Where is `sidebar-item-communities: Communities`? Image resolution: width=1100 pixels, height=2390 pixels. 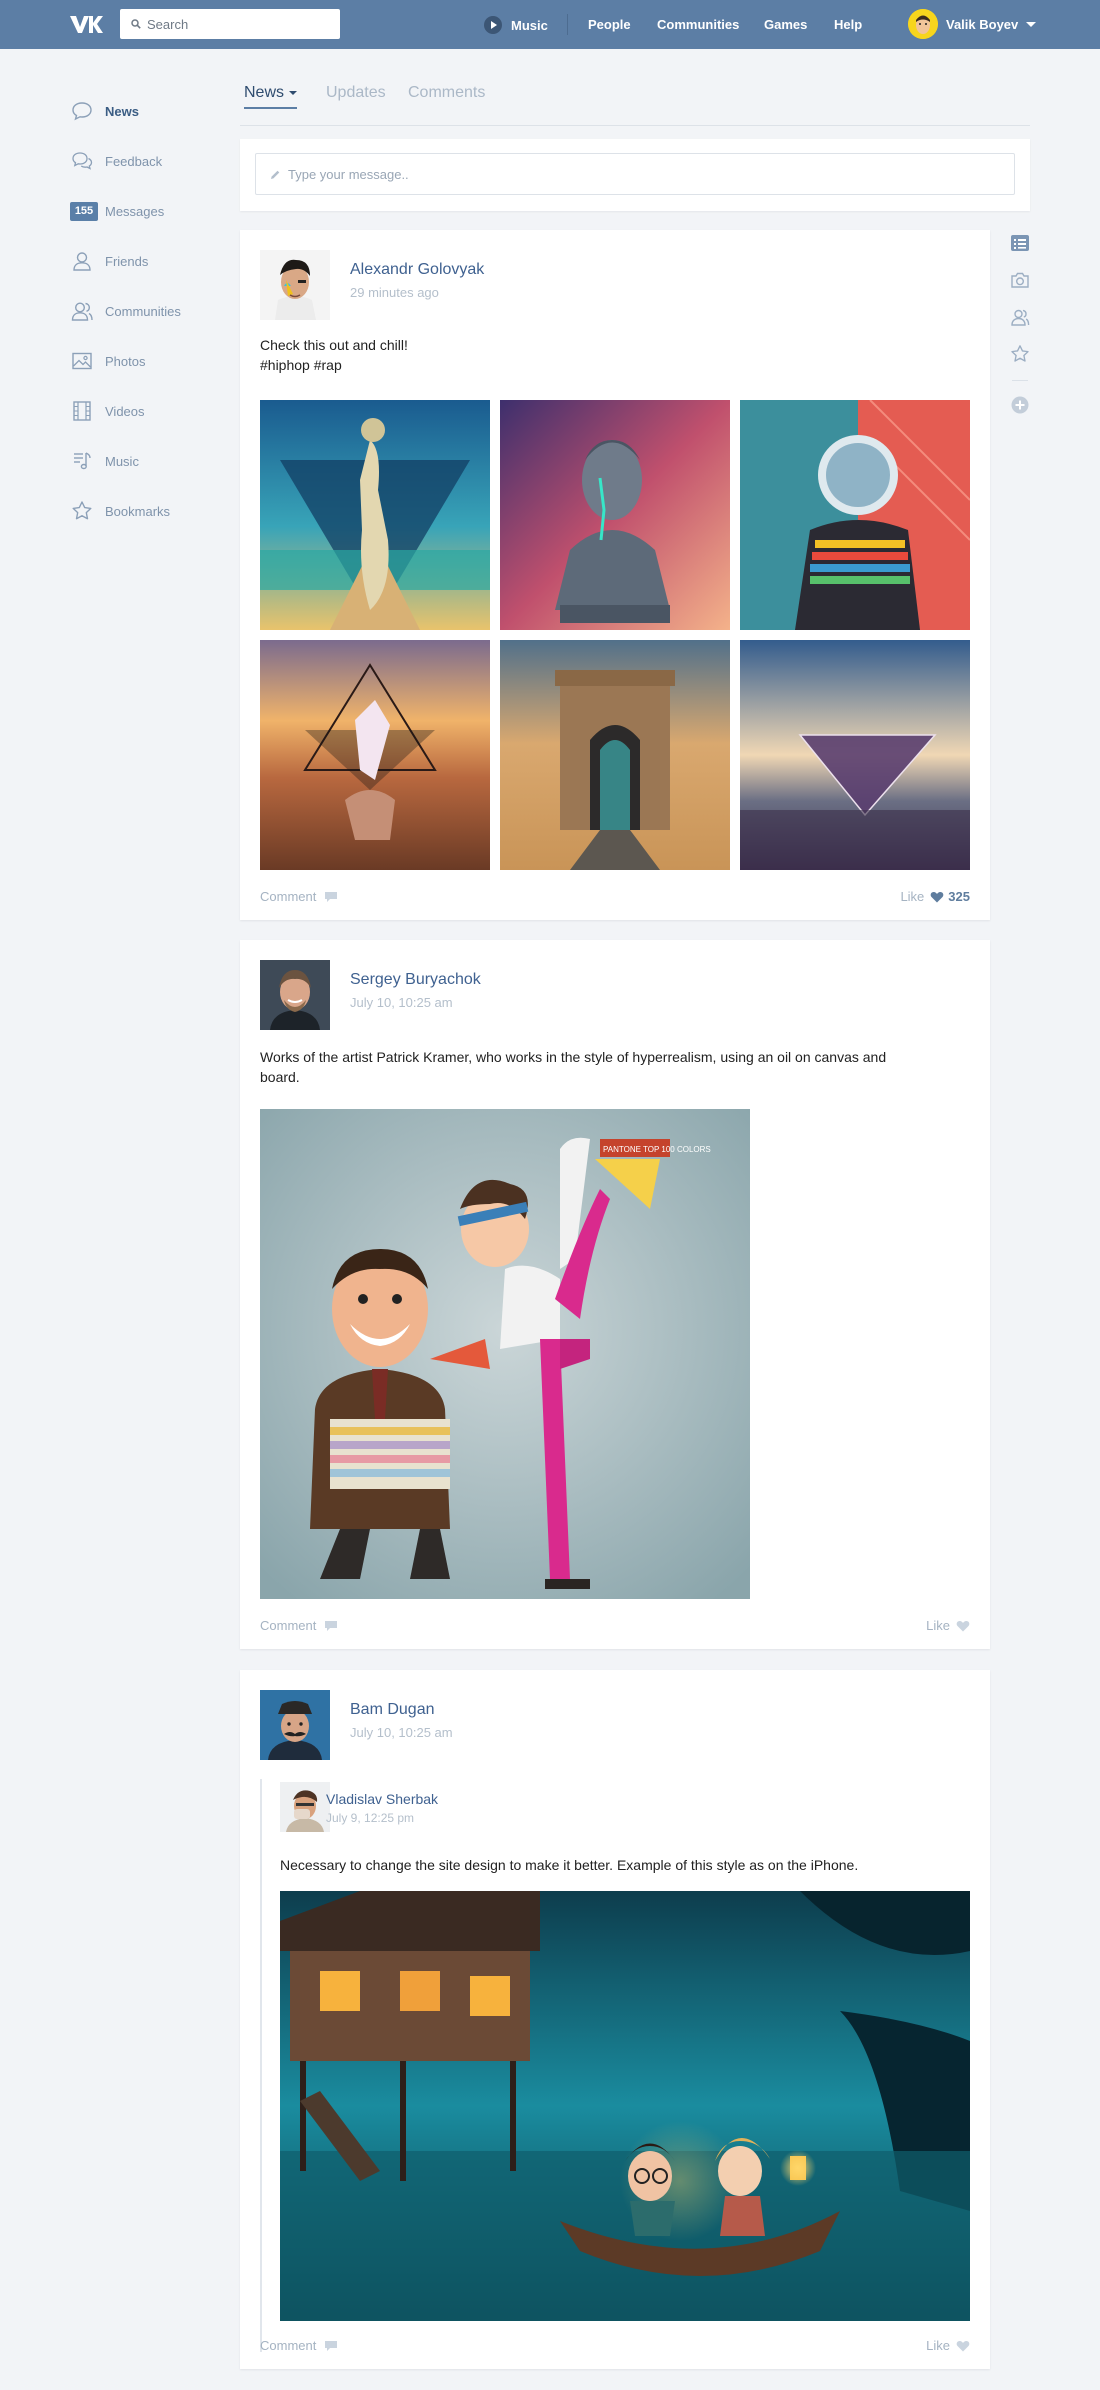
sidebar-item-communities: Communities is located at coordinates (155, 311).